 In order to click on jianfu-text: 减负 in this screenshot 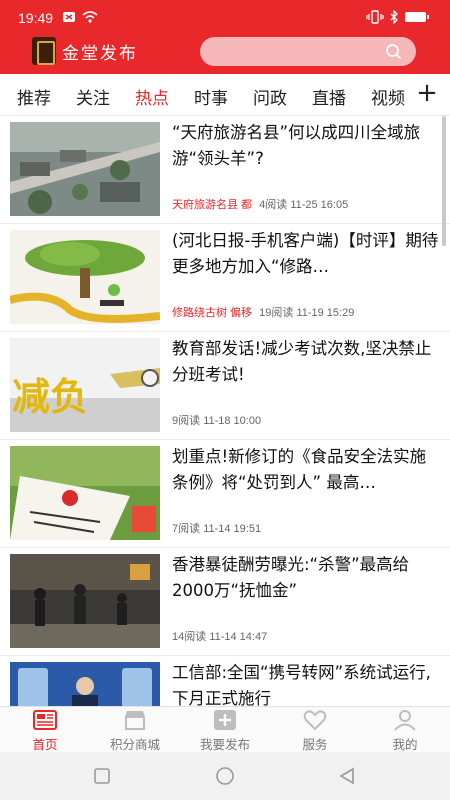, I will do `click(50, 397)`.